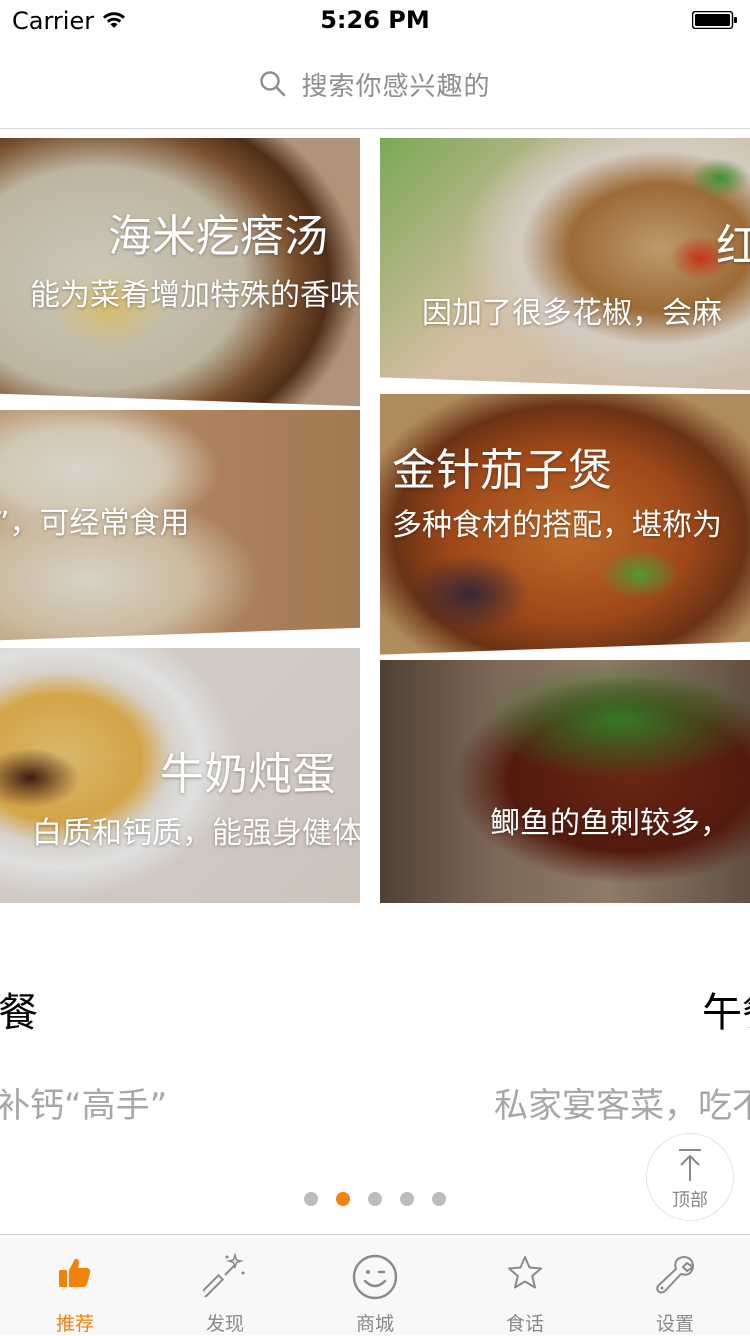 This screenshot has height=1336, width=750. Describe the element at coordinates (75, 1272) in the screenshot. I see `thumbs-up-icon` at that location.